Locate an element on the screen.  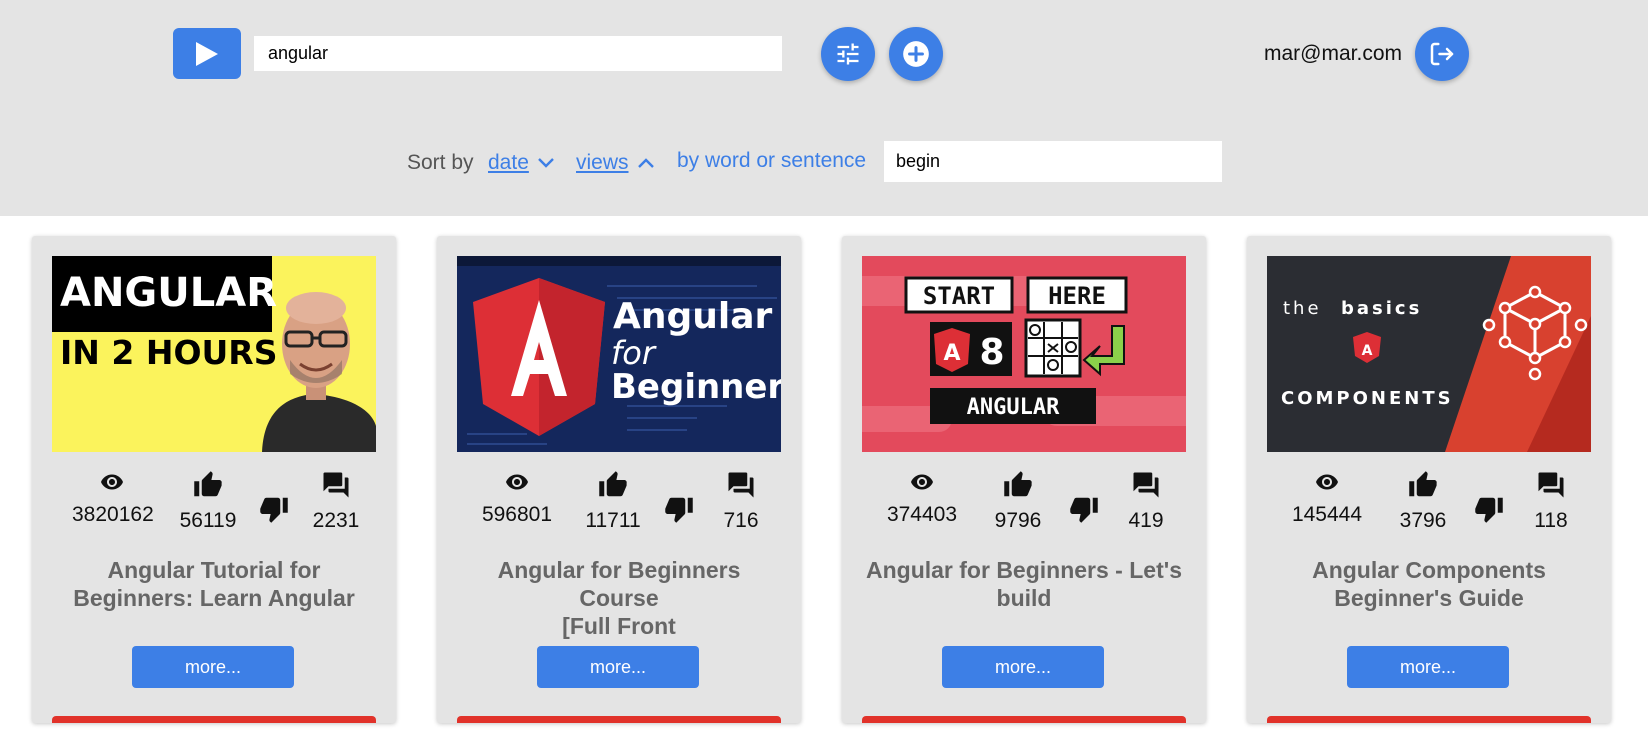
likes-count: 3796 is located at coordinates (1423, 520).